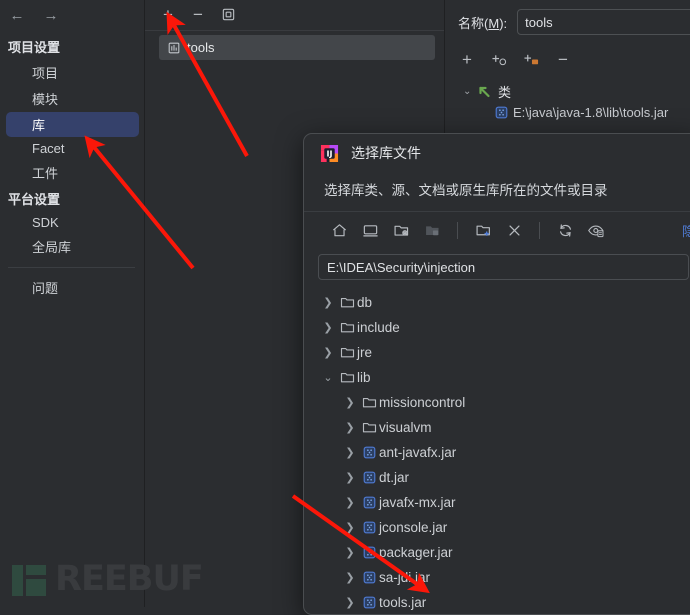  I want to click on classes-arrow-icon, so click(485, 92).